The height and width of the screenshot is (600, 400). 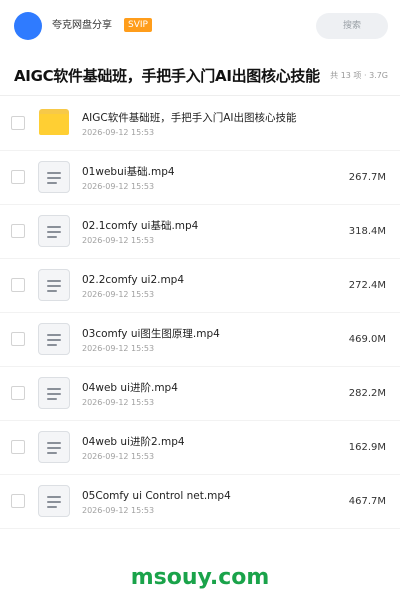 What do you see at coordinates (367, 231) in the screenshot?
I see `item-size: 318.4M` at bounding box center [367, 231].